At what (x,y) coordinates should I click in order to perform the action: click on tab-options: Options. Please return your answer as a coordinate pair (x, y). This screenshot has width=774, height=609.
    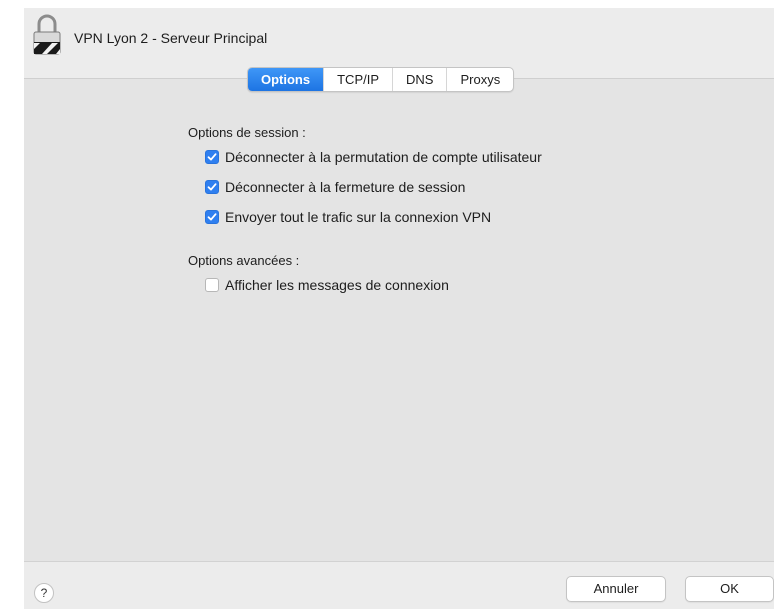
    Looking at the image, I should click on (286, 79).